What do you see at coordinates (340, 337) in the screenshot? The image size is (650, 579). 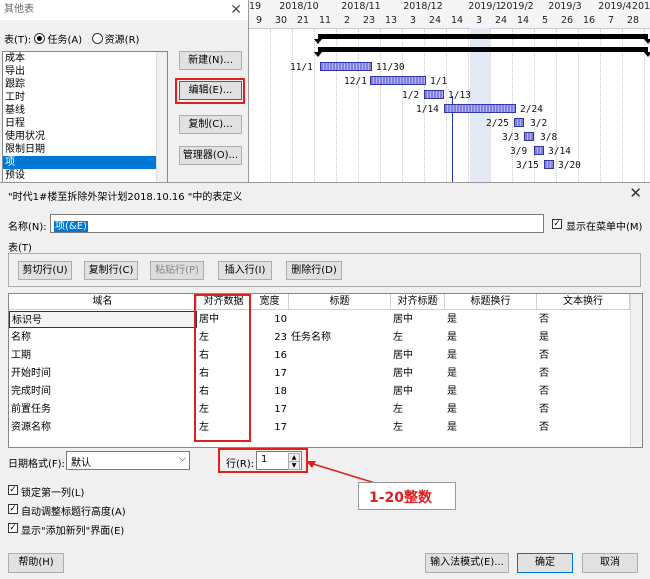 I see `grid-cell-title: 任务名称` at bounding box center [340, 337].